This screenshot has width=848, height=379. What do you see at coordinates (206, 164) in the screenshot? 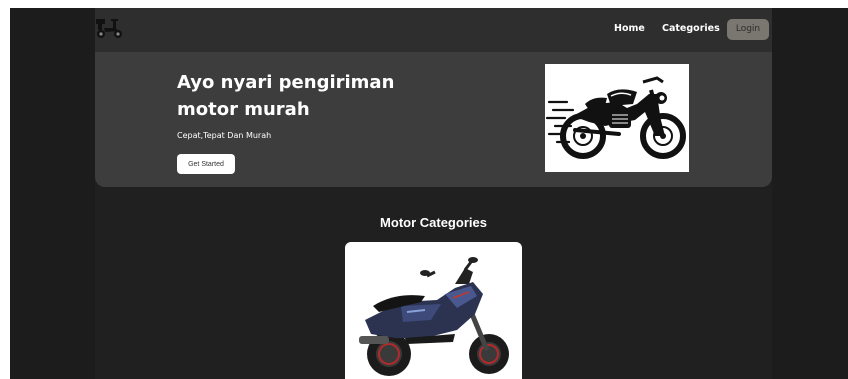
I see `get-started-button: Get Started` at bounding box center [206, 164].